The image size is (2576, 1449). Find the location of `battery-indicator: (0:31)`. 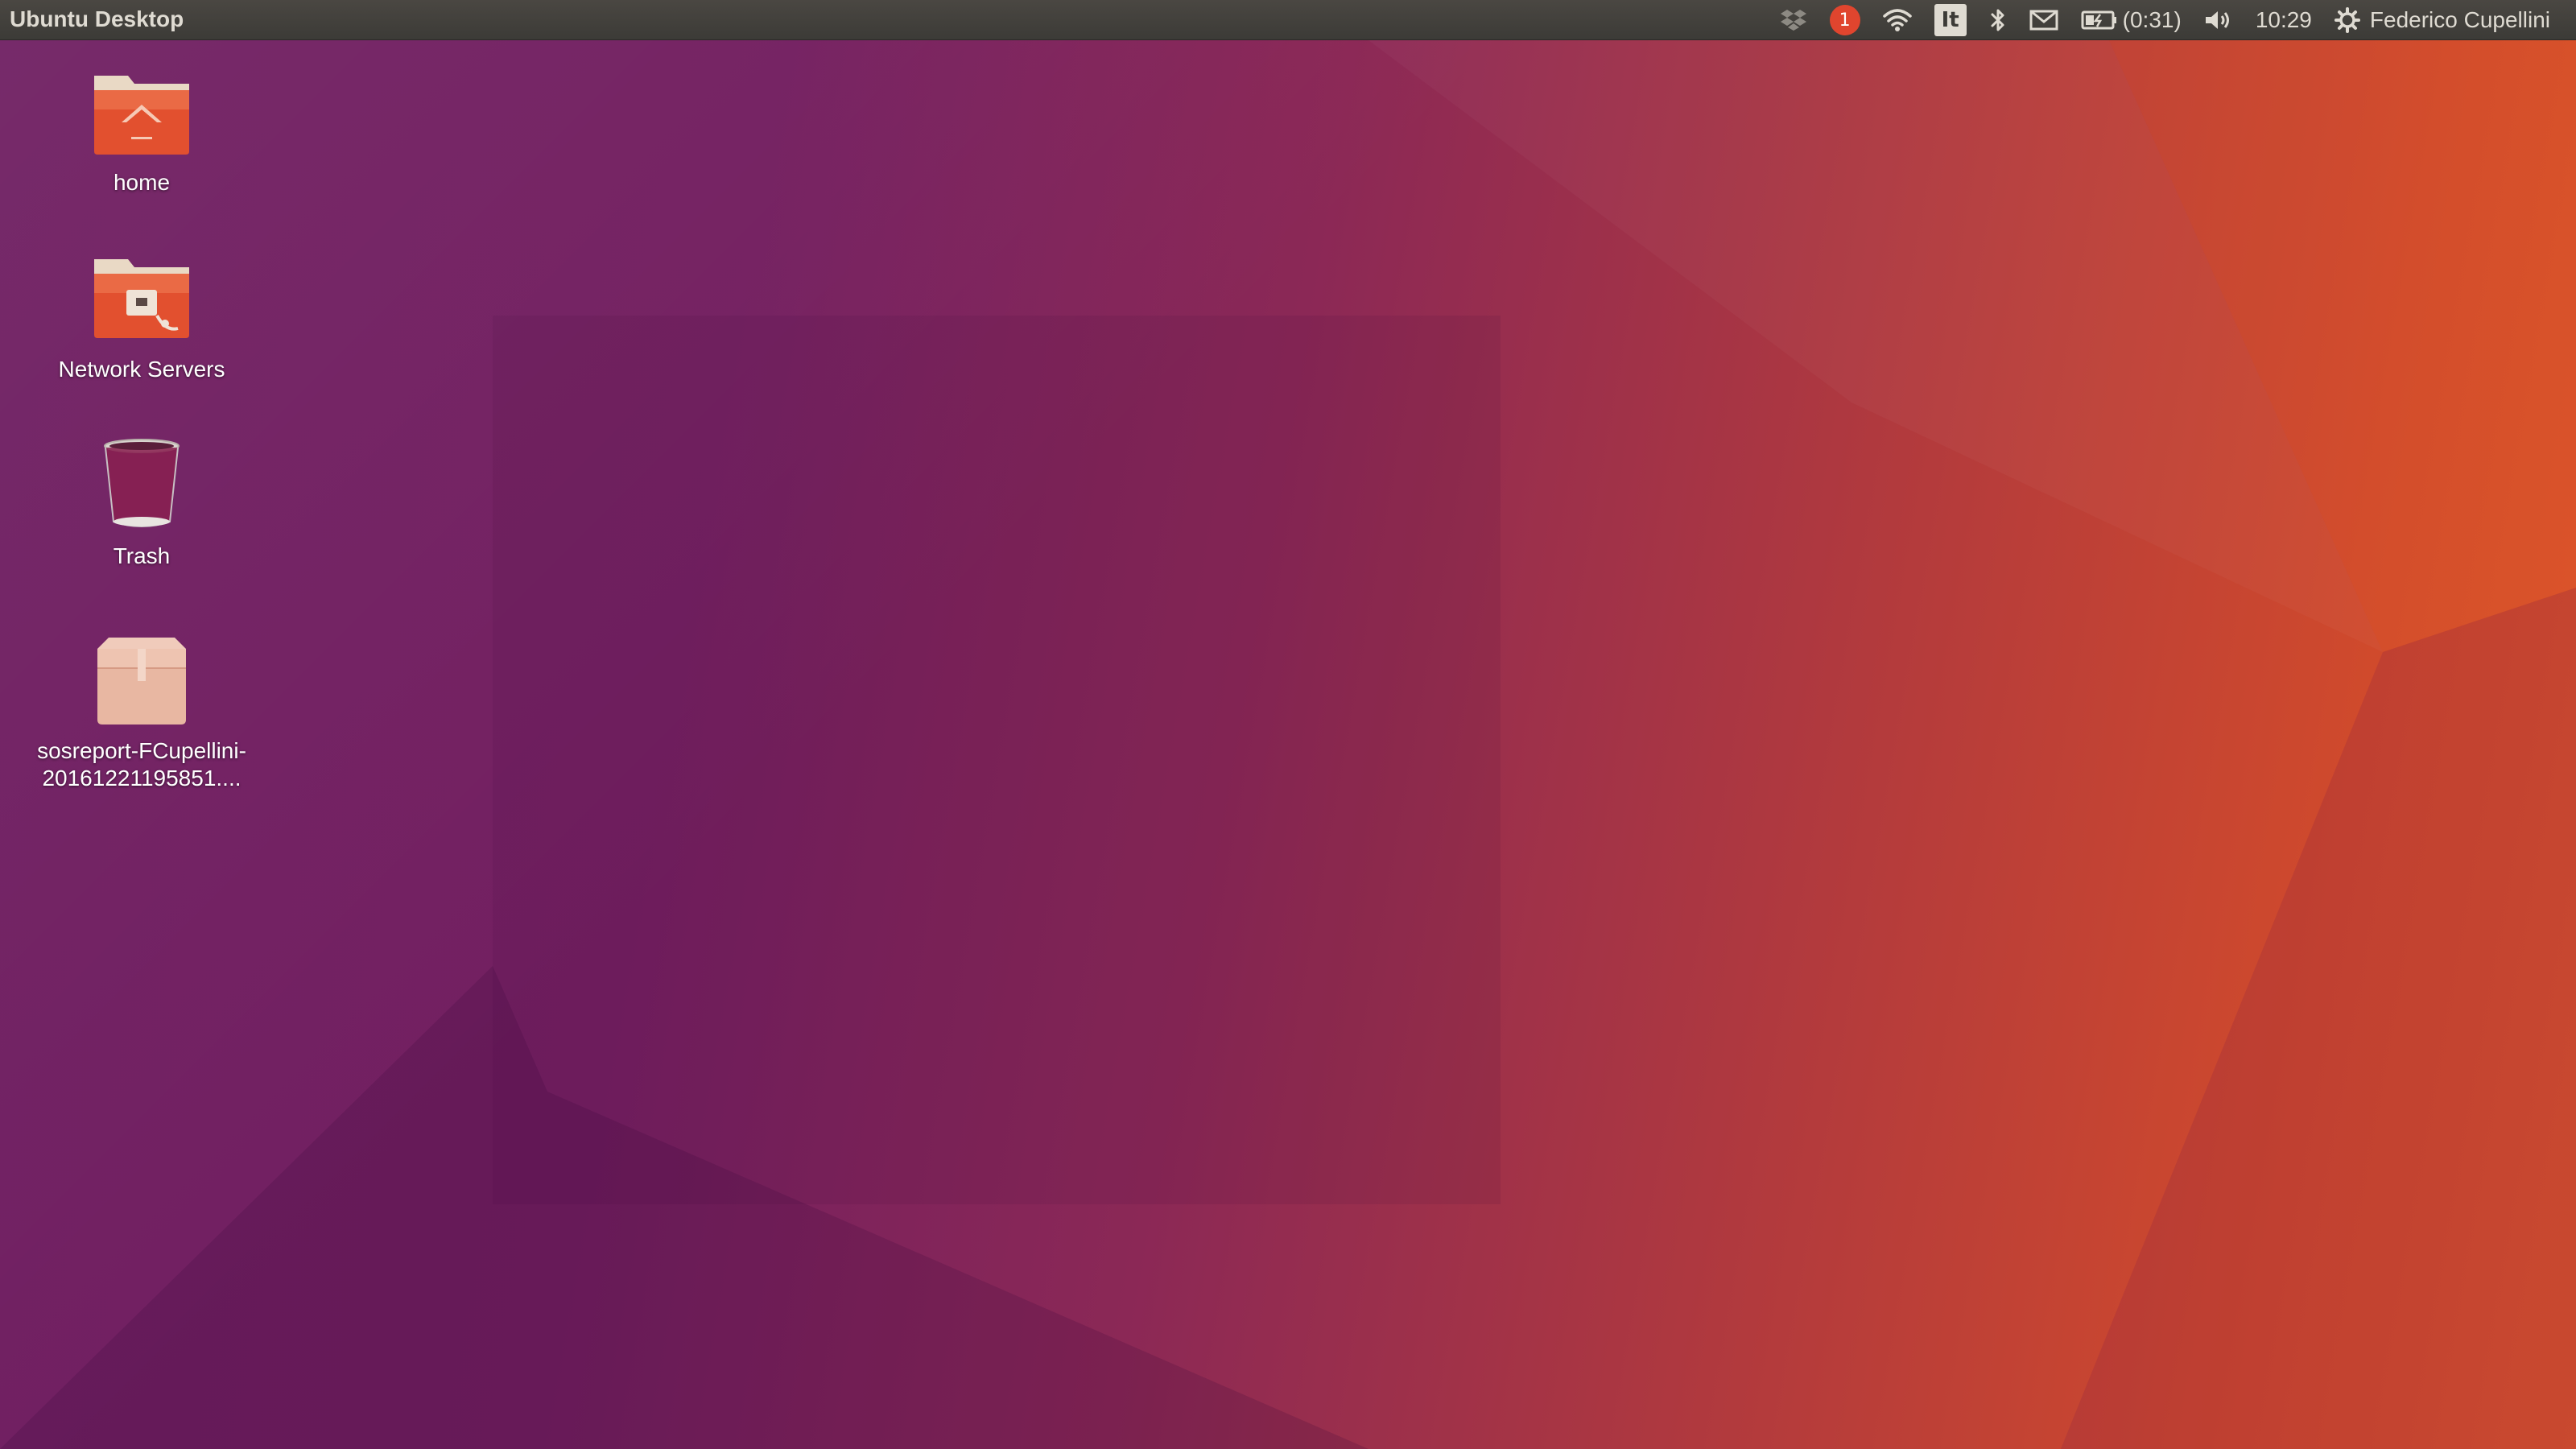

battery-indicator: (0:31) is located at coordinates (2131, 20).